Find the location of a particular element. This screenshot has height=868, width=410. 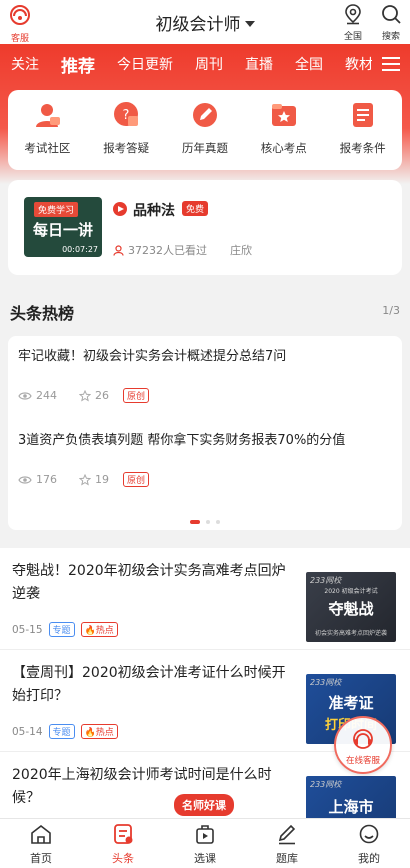

region-label: 全国 is located at coordinates (352, 37).